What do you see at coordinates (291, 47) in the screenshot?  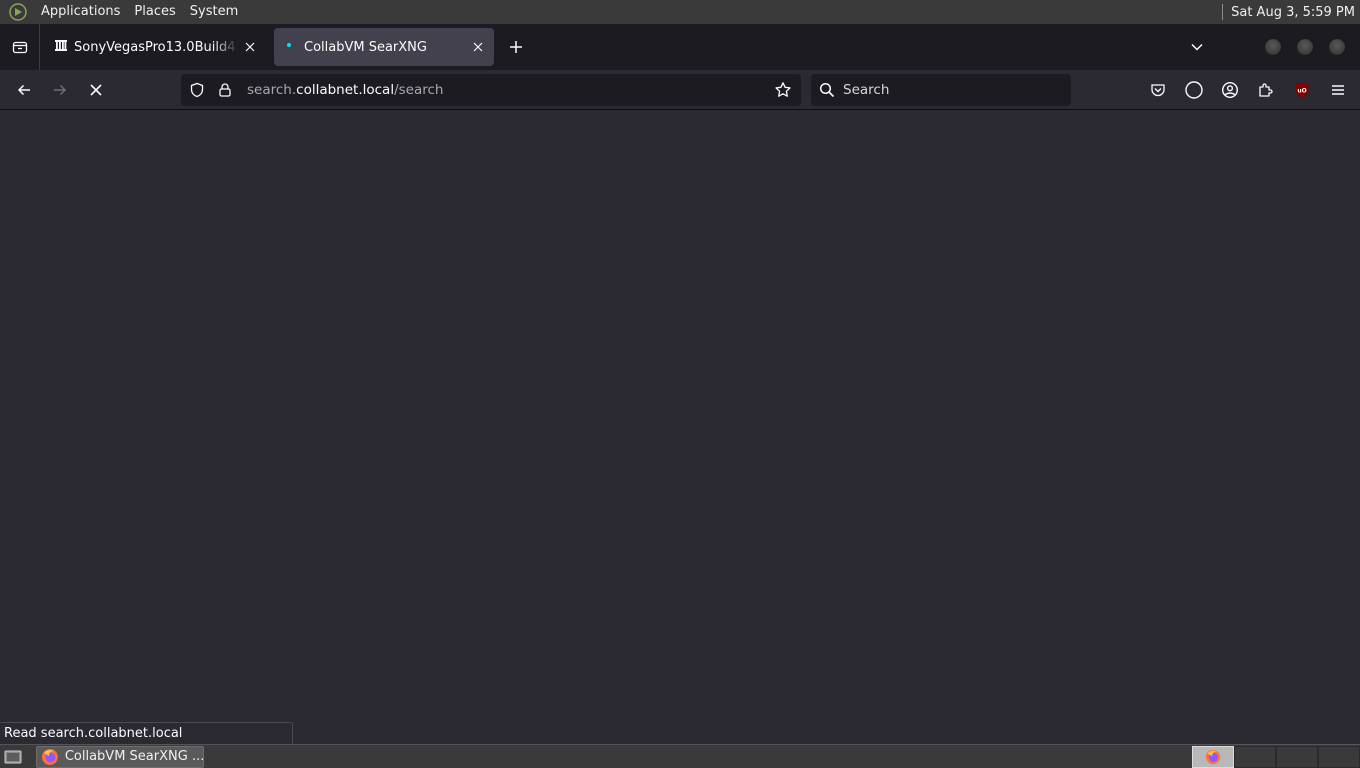 I see `loading-icon` at bounding box center [291, 47].